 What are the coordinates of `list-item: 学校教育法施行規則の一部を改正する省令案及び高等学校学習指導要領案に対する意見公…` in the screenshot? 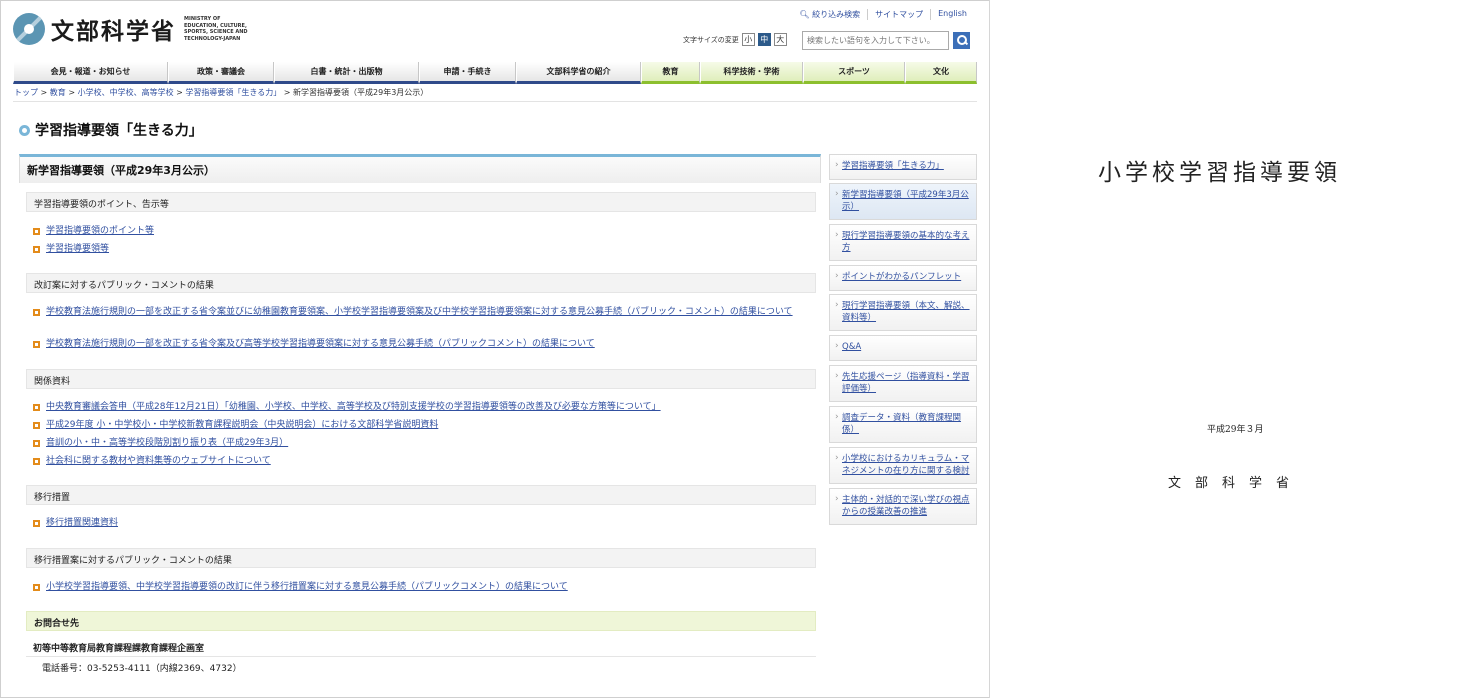 It's located at (314, 344).